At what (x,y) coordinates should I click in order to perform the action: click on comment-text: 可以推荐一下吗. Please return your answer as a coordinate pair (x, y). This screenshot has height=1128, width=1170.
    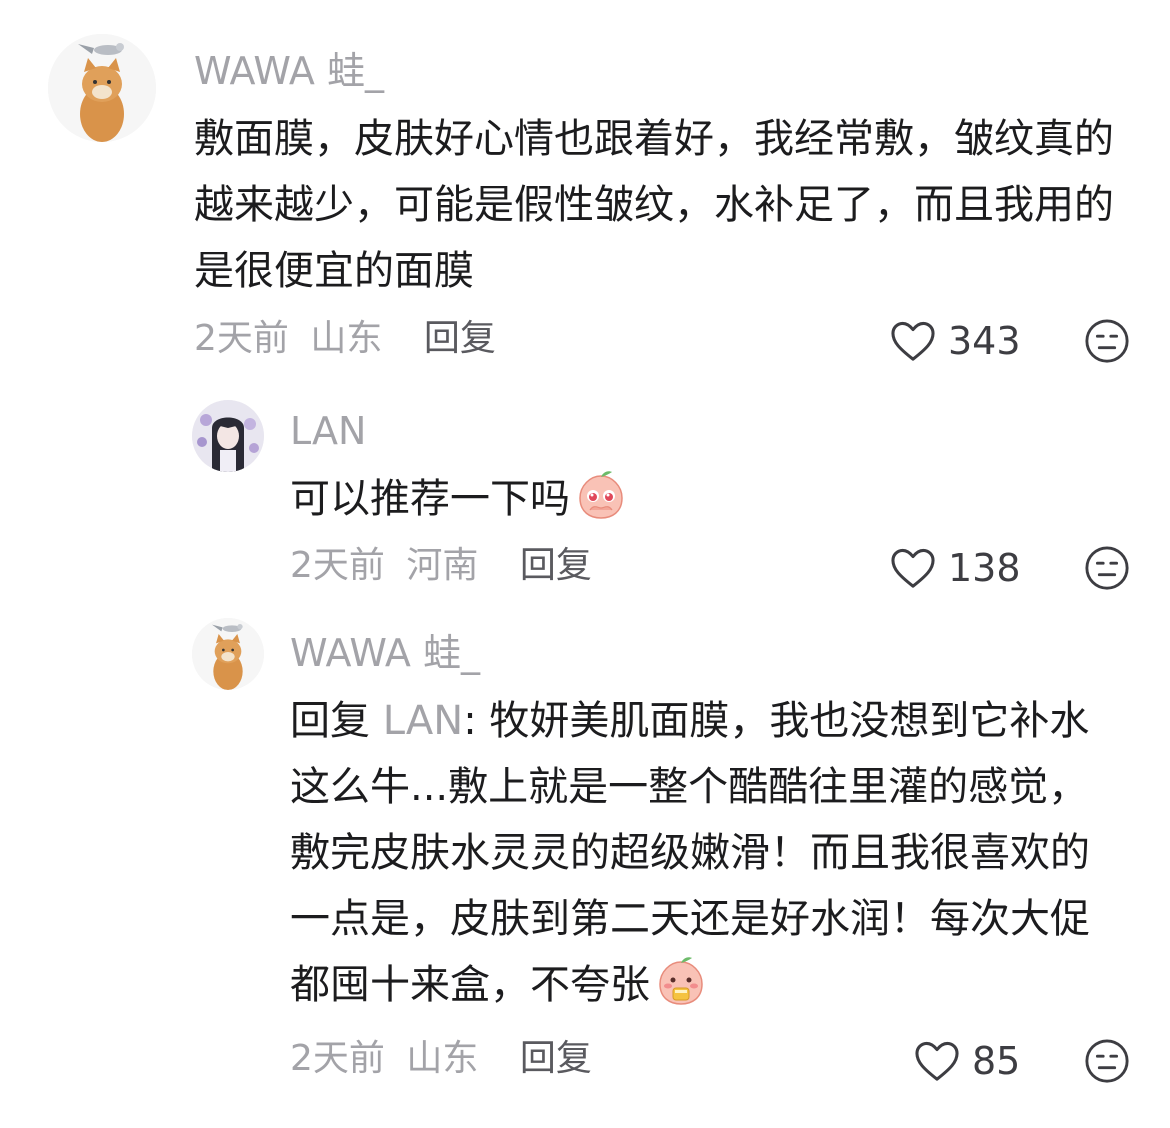
    Looking at the image, I should click on (700, 504).